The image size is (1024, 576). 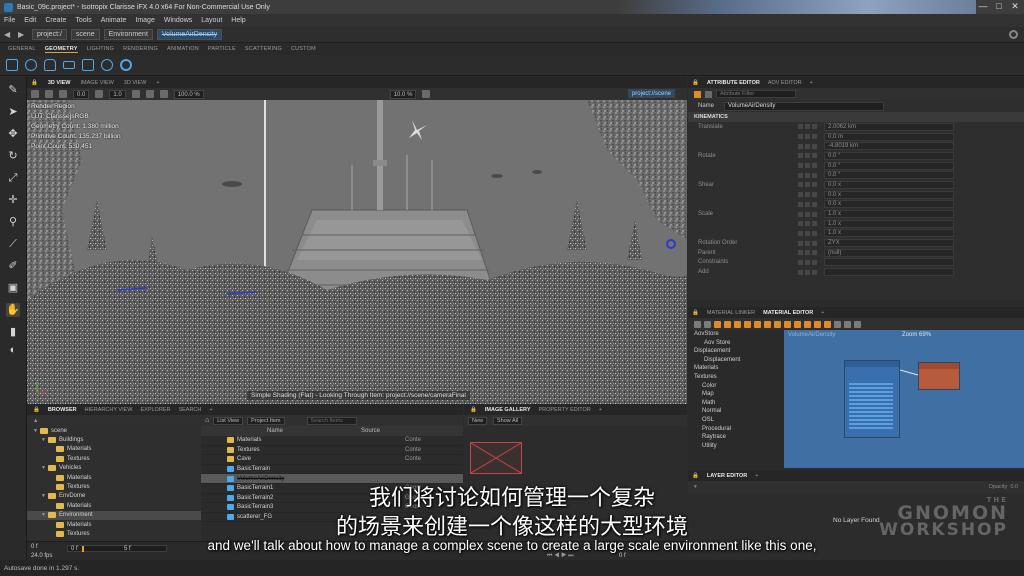 I want to click on section-kinematics: KINEMATICS, so click(x=856, y=117).